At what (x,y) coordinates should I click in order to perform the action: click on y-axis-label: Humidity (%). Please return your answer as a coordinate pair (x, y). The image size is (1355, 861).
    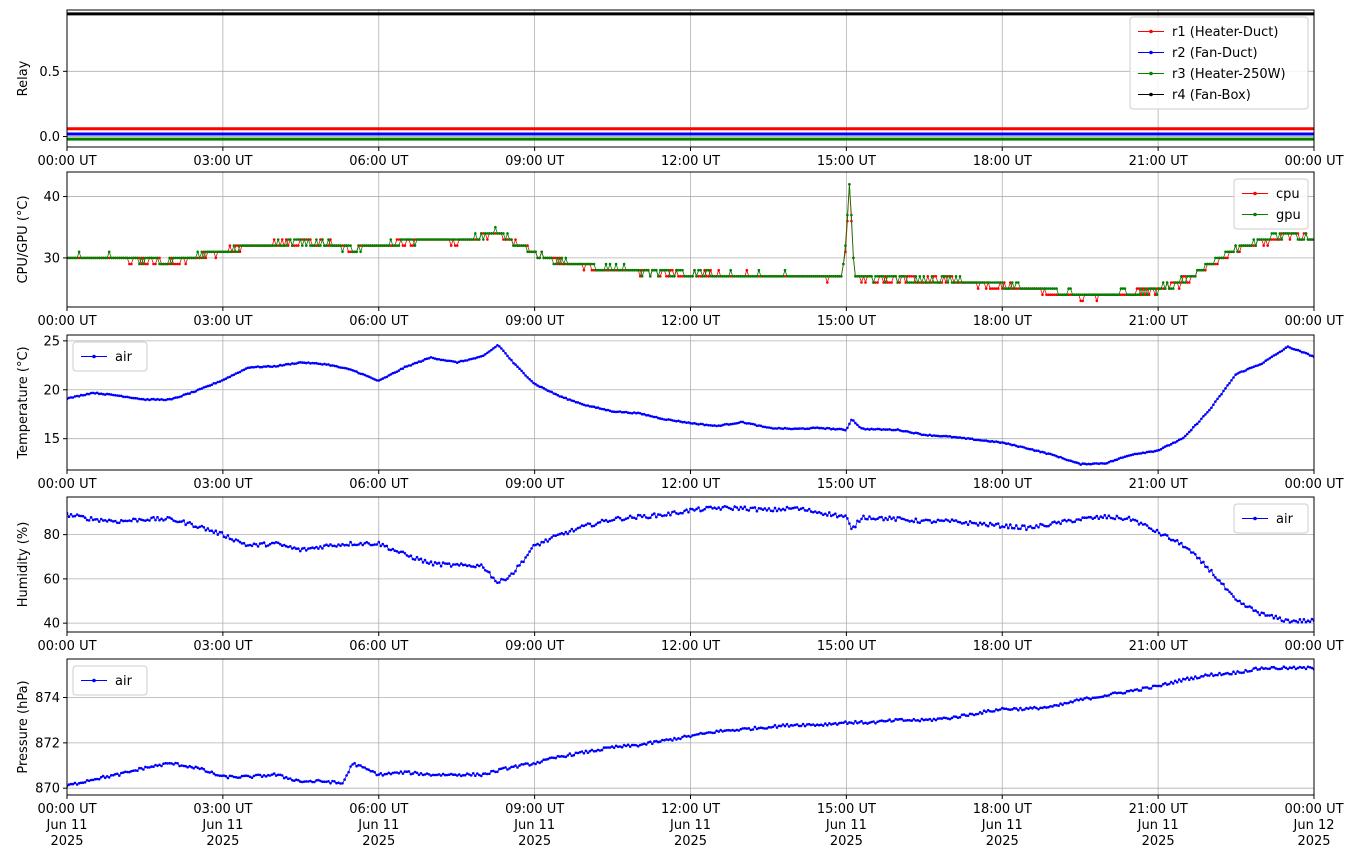
    Looking at the image, I should click on (23, 565).